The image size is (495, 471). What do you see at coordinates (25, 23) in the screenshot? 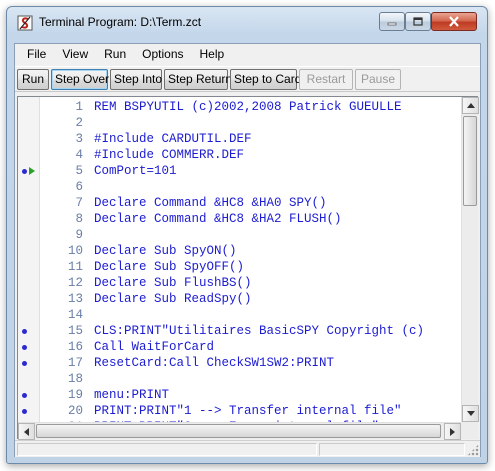
I see `app-icon` at bounding box center [25, 23].